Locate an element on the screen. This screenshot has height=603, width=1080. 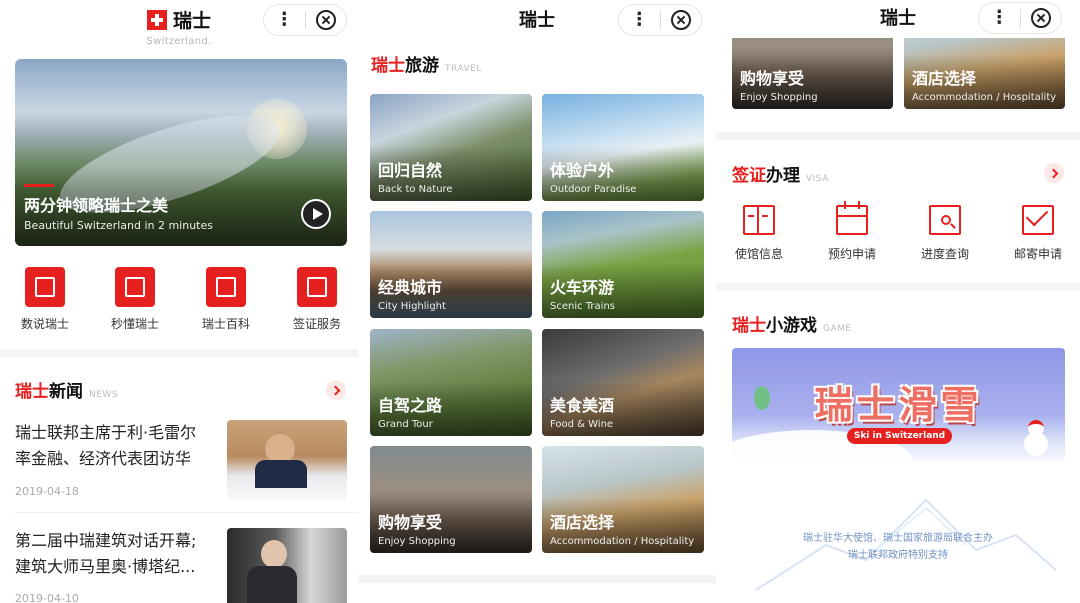
game-section-header: 瑞士小游戏 GAME is located at coordinates (792, 323).